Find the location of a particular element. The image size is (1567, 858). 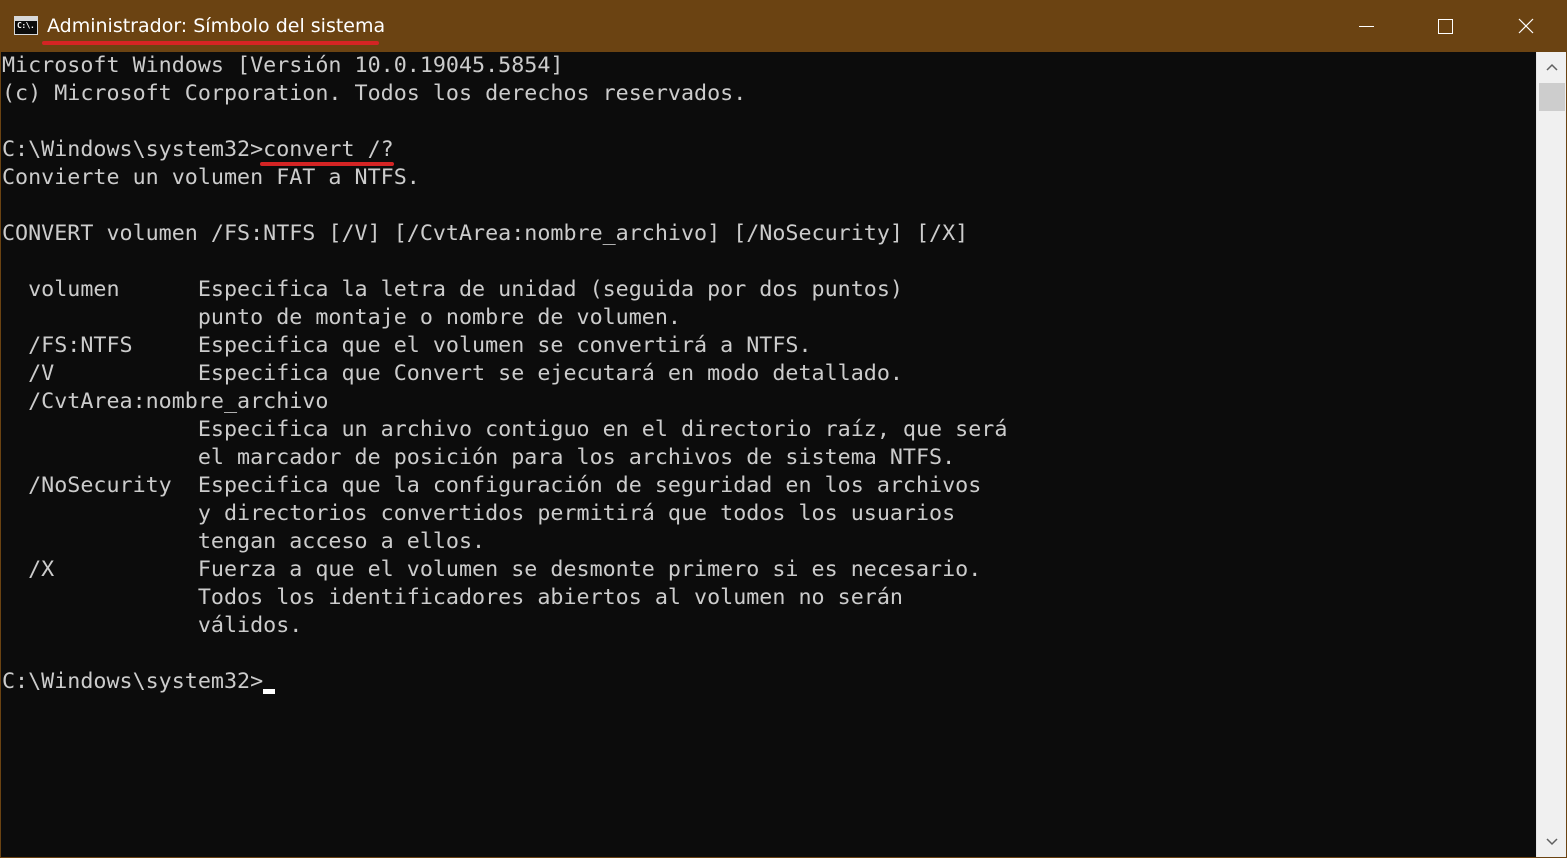

scroll-up-button is located at coordinates (1551, 67).